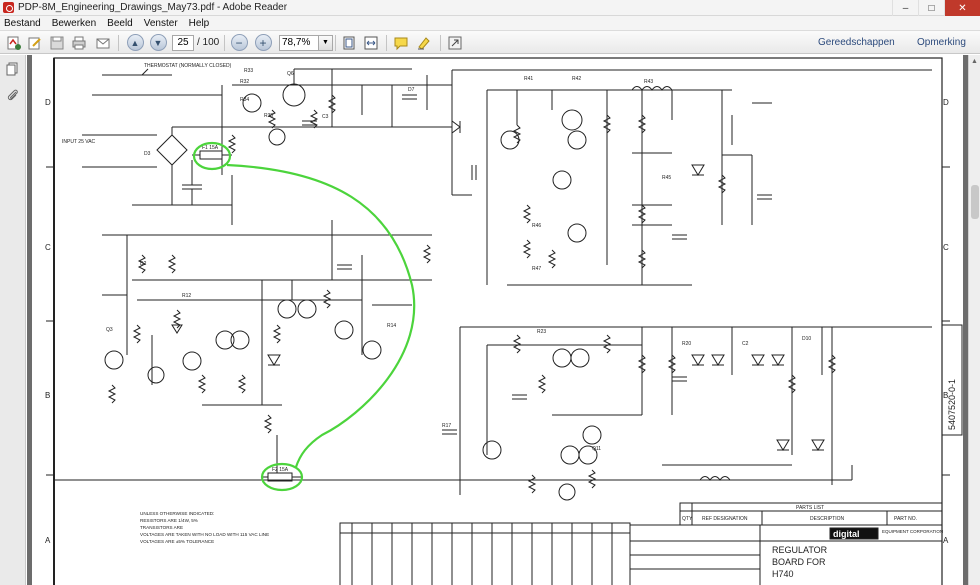  What do you see at coordinates (401, 42) in the screenshot?
I see `comment-icon` at bounding box center [401, 42].